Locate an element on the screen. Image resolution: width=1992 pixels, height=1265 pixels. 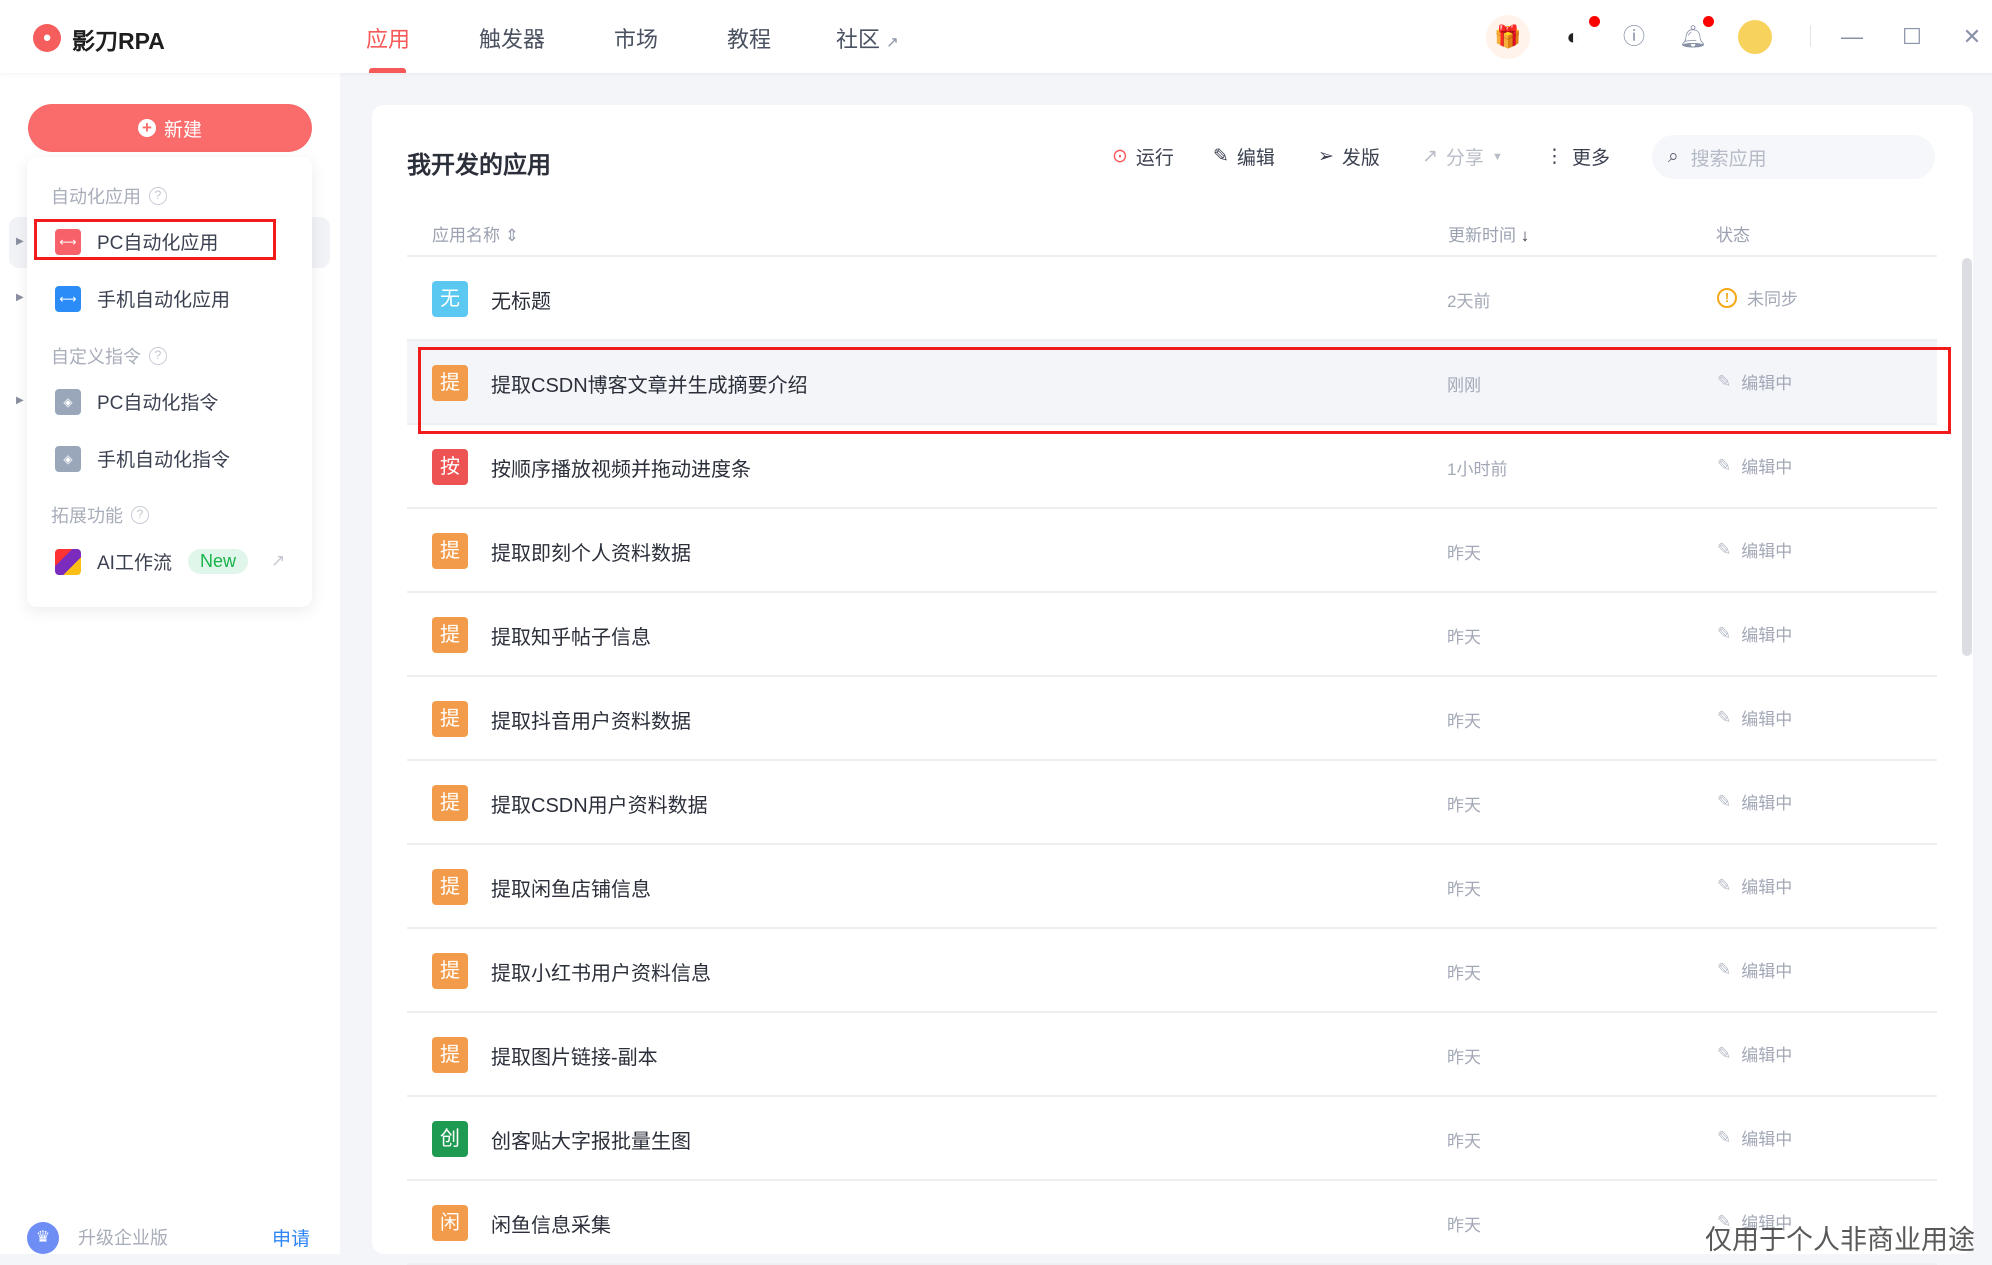
notification-dot is located at coordinates (1708, 21).